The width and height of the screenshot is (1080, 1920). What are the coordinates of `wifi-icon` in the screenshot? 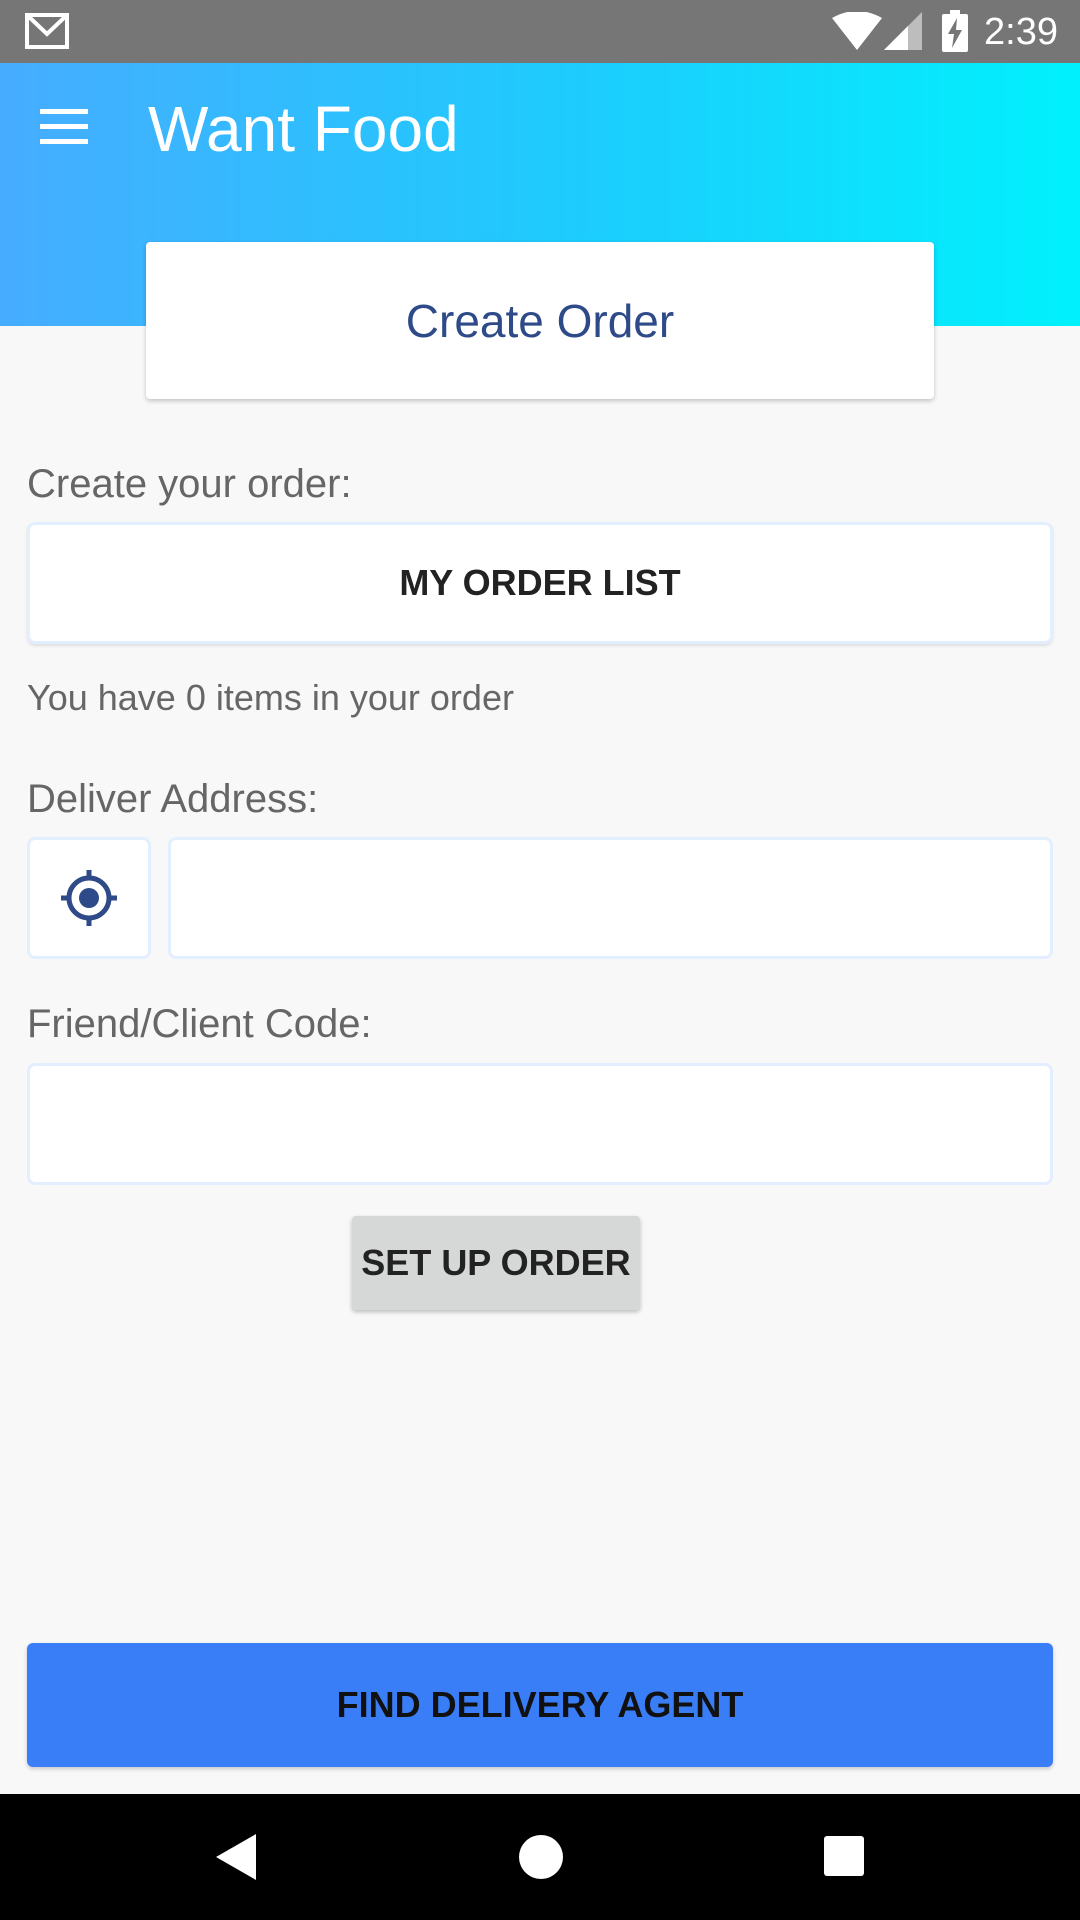 It's located at (857, 31).